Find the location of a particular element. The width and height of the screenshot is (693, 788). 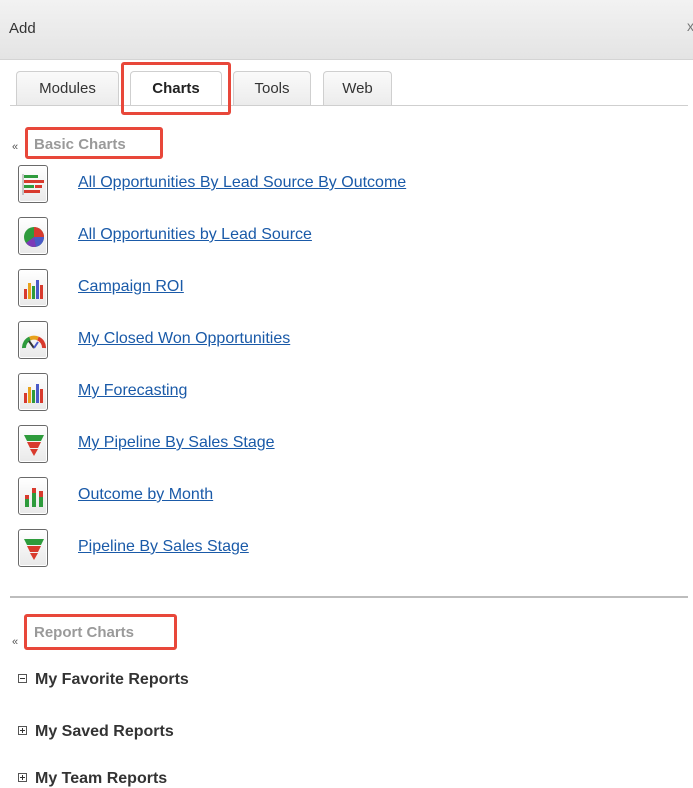

report-folder: My Favorite Reports is located at coordinates (103, 680).